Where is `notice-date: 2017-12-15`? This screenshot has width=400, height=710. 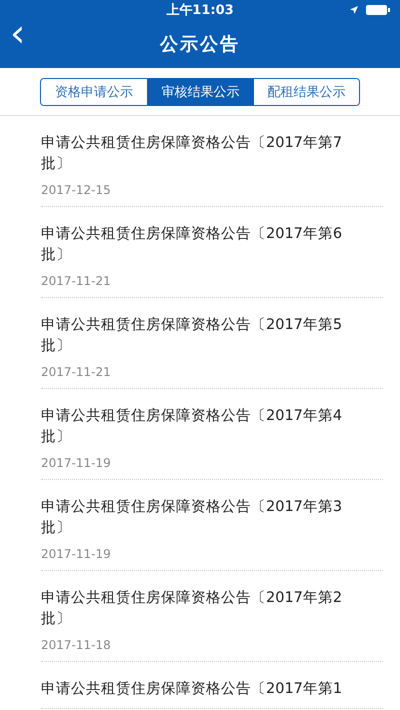 notice-date: 2017-12-15 is located at coordinates (76, 190).